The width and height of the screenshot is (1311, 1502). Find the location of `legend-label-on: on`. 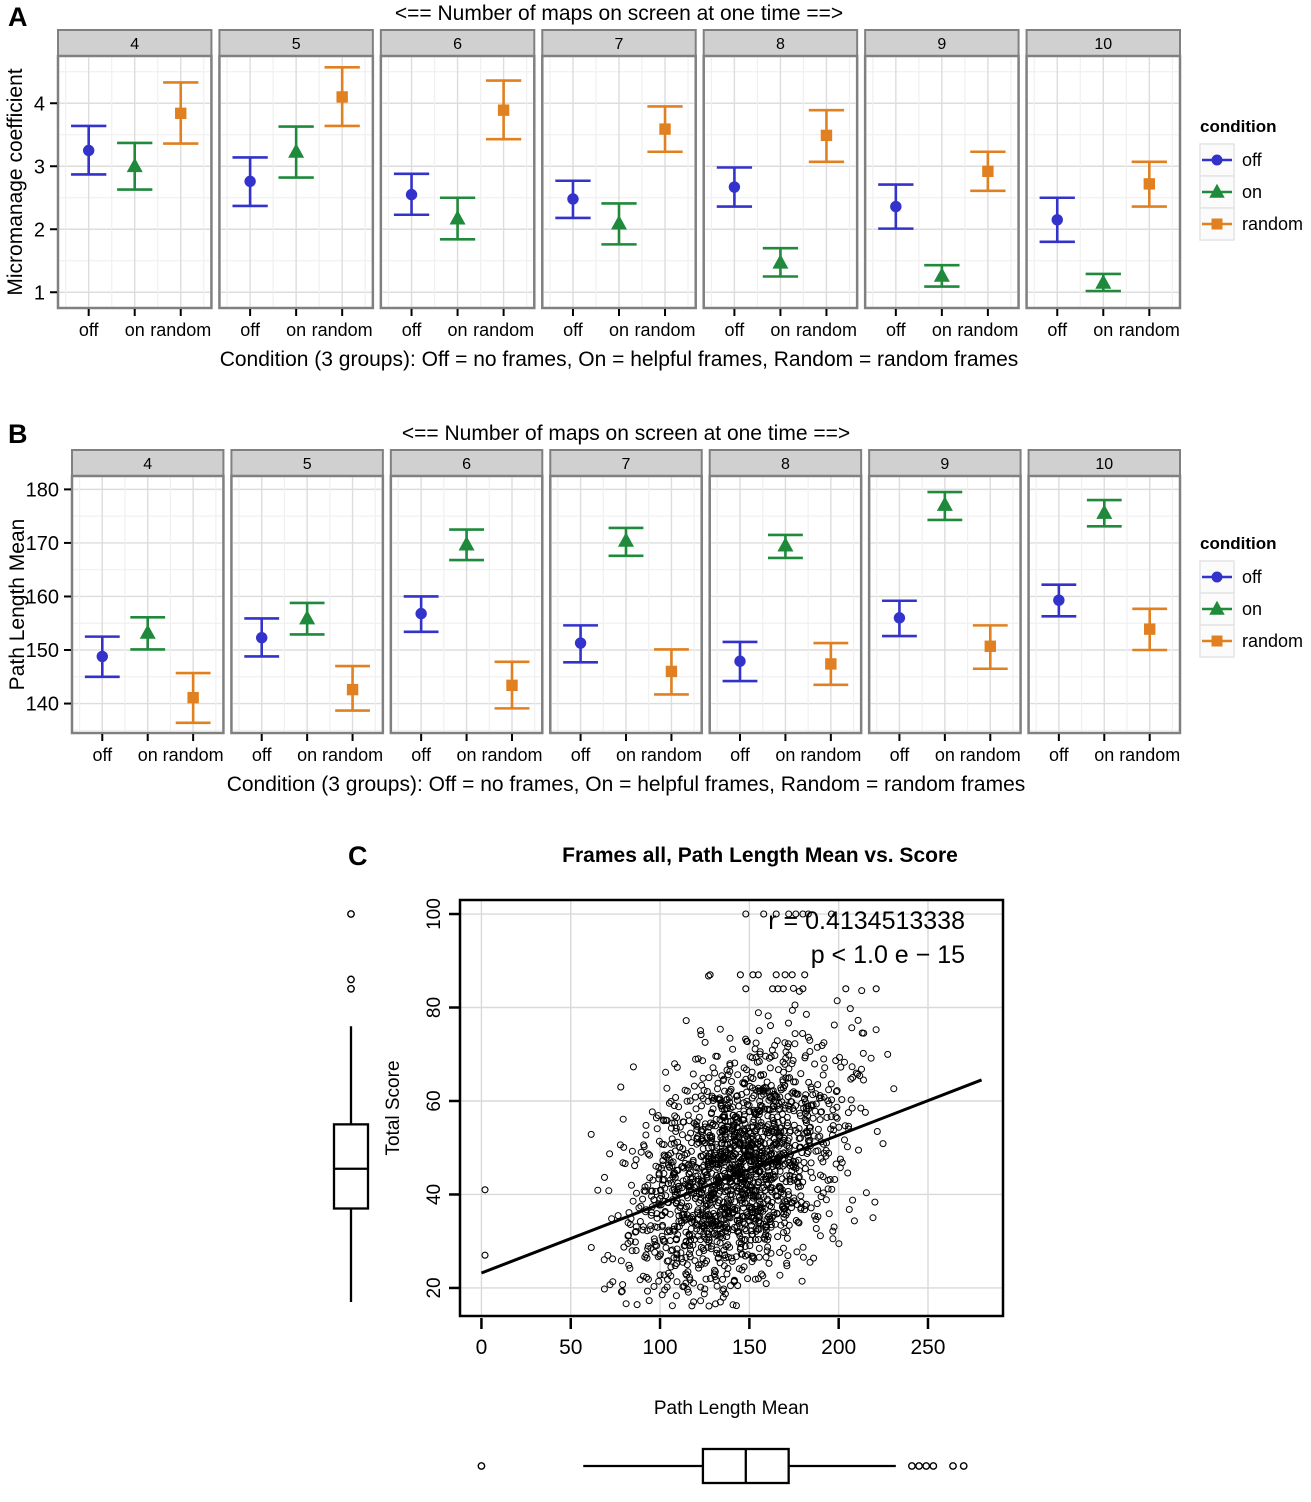

legend-label-on: on is located at coordinates (1252, 192).